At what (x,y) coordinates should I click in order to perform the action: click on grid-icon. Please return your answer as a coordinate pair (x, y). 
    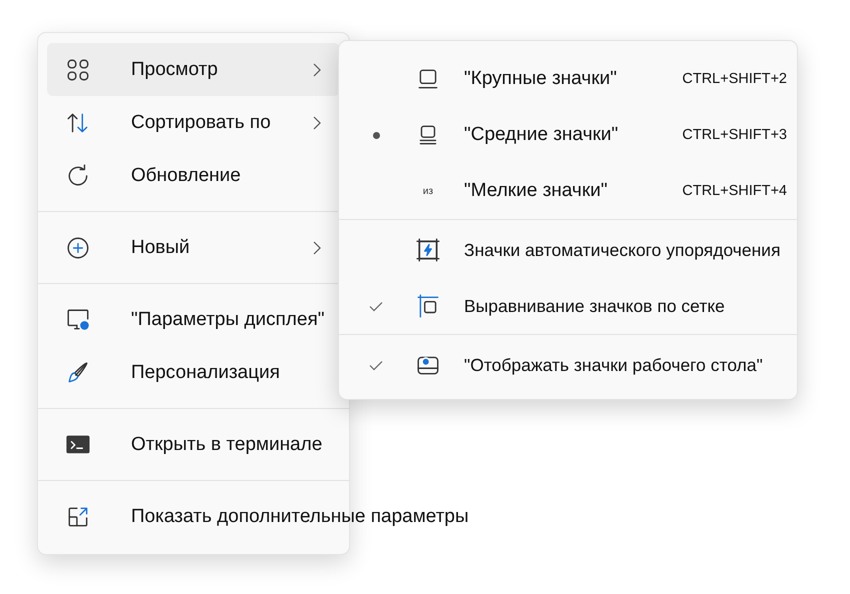
    Looking at the image, I should click on (78, 69).